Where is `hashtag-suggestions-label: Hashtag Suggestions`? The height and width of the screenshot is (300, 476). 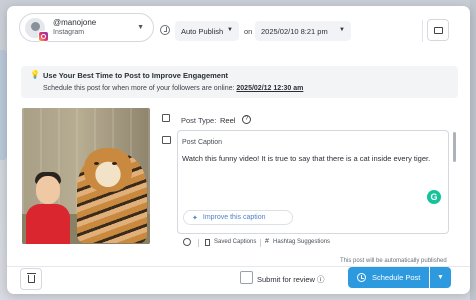 hashtag-suggestions-label: Hashtag Suggestions is located at coordinates (302, 242).